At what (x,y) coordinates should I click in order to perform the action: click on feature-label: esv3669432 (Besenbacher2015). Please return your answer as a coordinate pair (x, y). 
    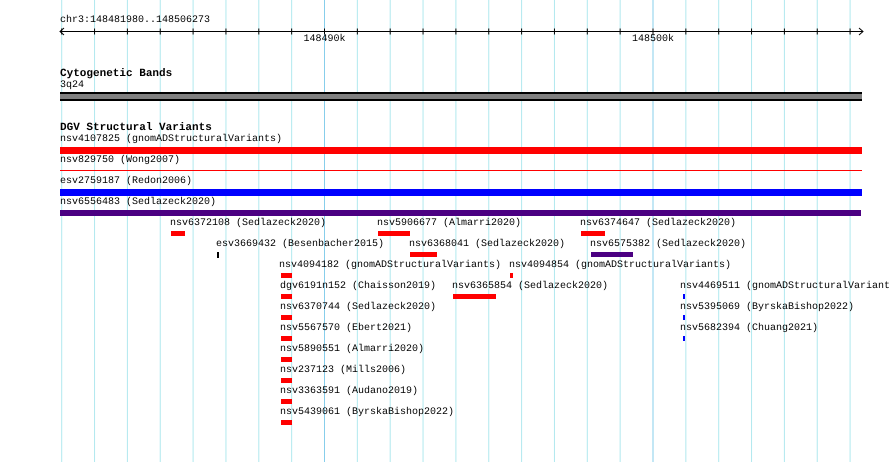
    Looking at the image, I should click on (300, 245).